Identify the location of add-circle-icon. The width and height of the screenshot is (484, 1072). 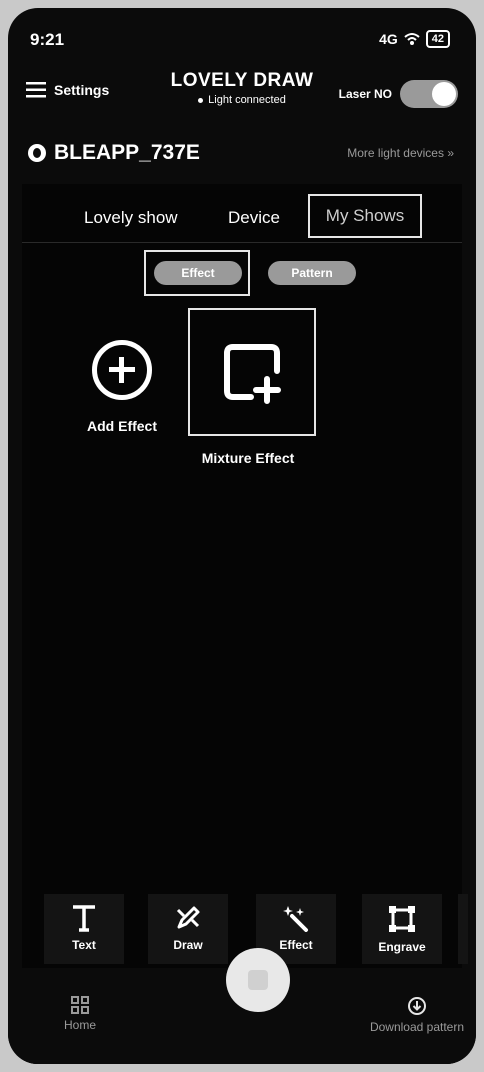
(122, 370).